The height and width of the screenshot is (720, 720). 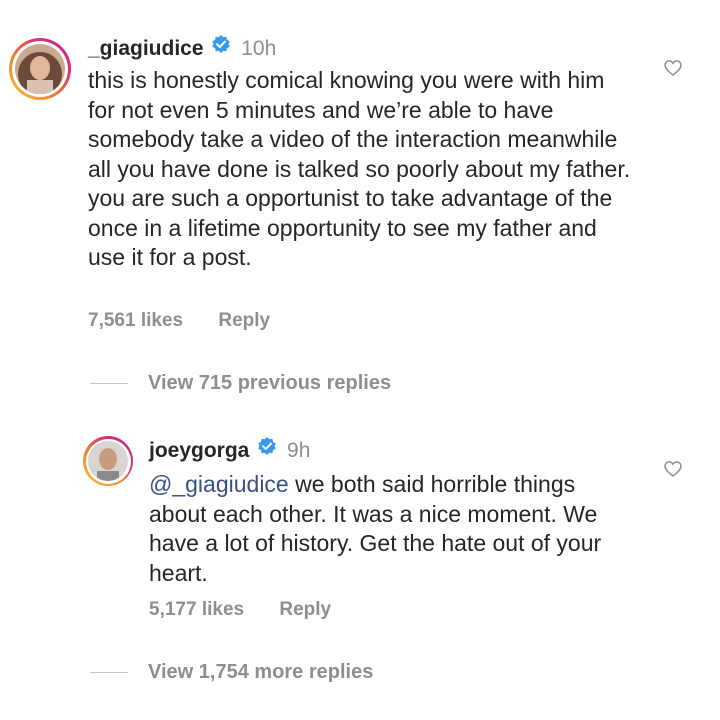 I want to click on likes-count: 5,177 likes, so click(x=196, y=609).